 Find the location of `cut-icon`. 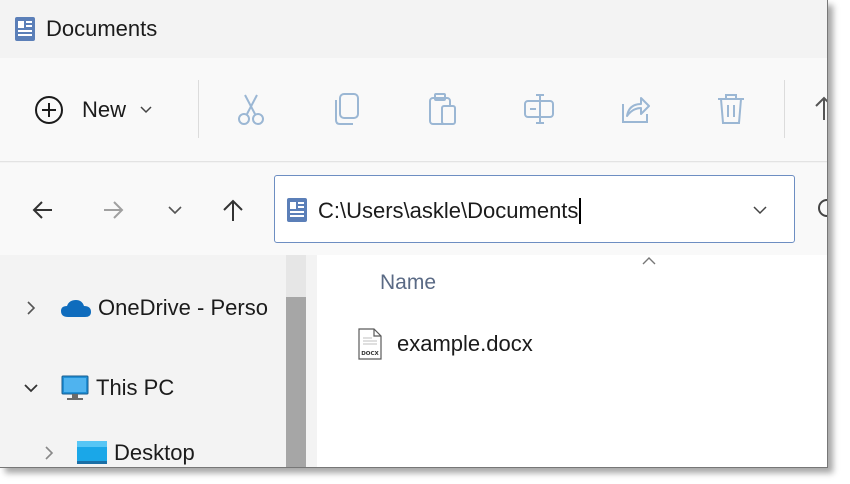

cut-icon is located at coordinates (251, 109).